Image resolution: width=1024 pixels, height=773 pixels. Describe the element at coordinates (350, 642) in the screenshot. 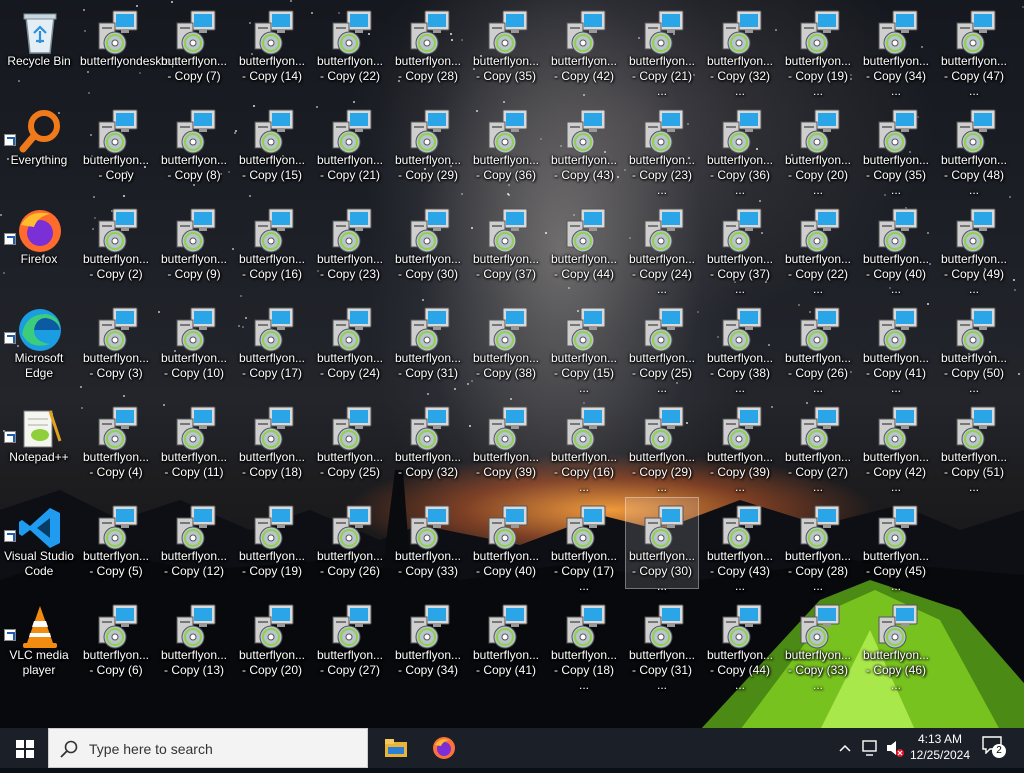

I see `butterfly-setup-file: butterflyon... - Copy (27)` at that location.